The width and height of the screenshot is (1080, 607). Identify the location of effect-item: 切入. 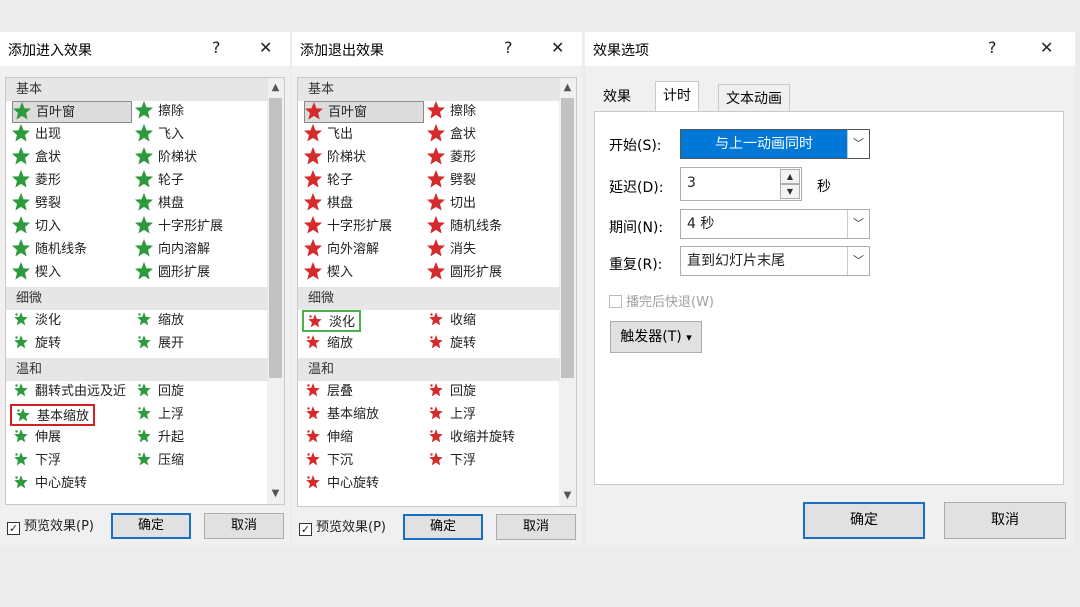
(36, 227).